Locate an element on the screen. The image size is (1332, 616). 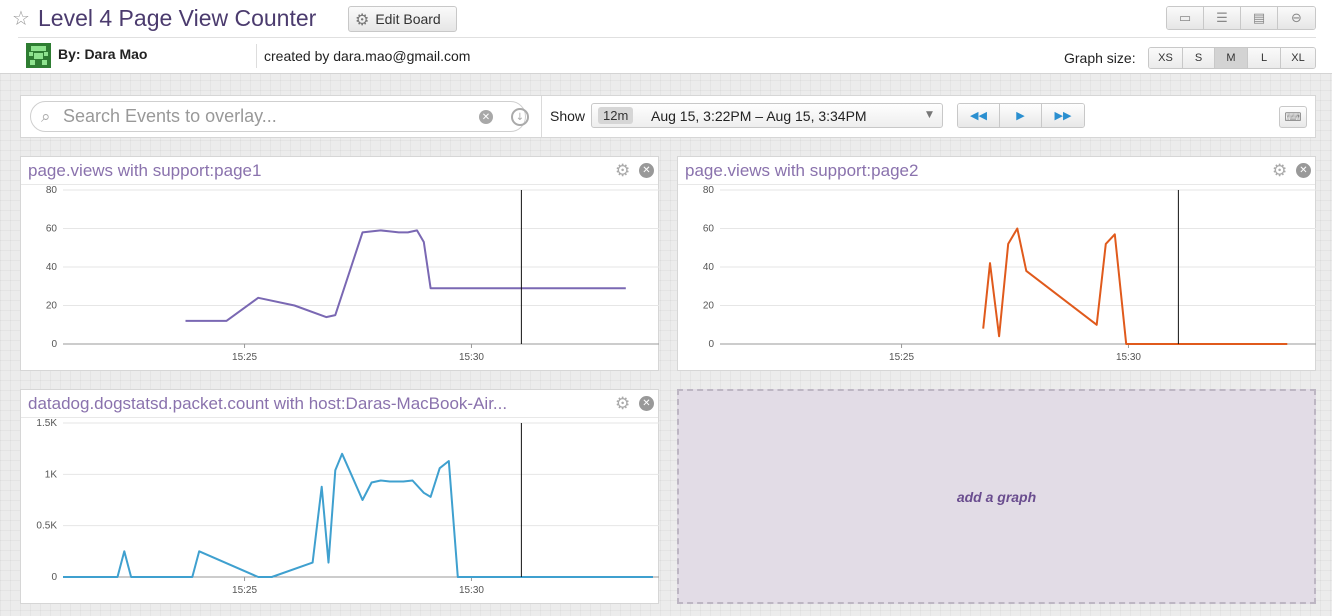
search-box: ⌕ ✕ is located at coordinates (278, 116).